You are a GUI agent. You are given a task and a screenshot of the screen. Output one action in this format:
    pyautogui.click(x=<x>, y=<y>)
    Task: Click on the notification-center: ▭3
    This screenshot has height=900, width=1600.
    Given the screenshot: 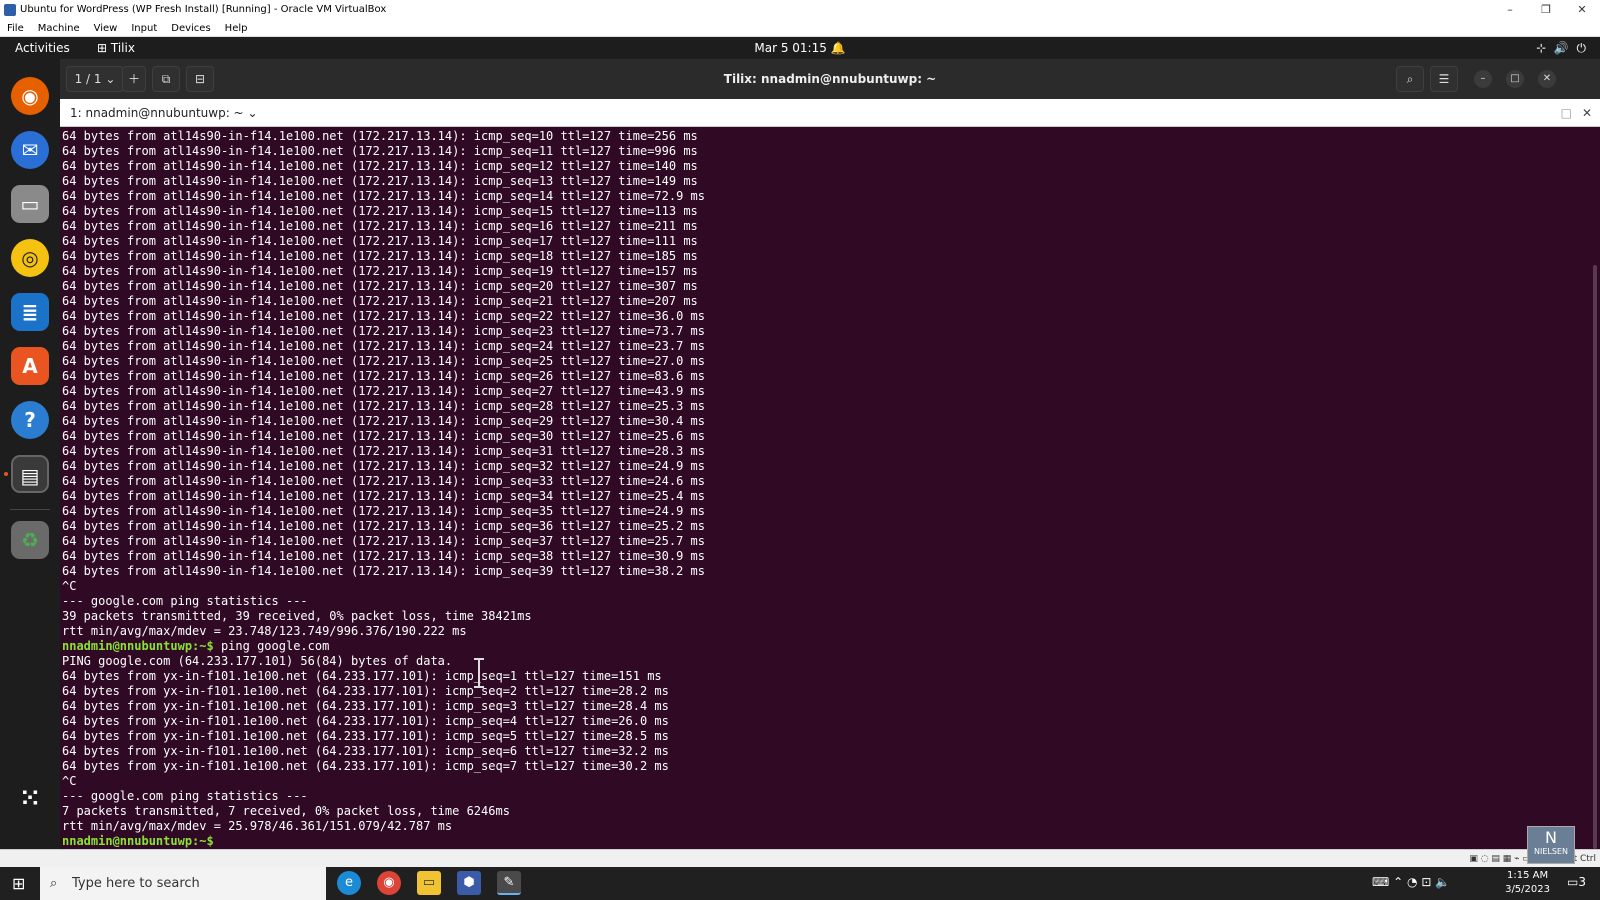 What is the action you would take?
    pyautogui.click(x=1576, y=882)
    